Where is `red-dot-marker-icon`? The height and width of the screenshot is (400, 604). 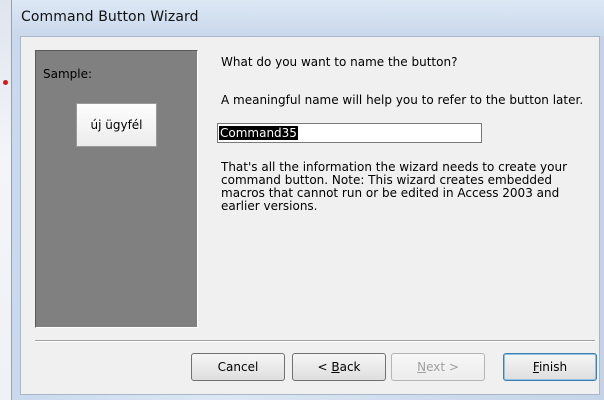 red-dot-marker-icon is located at coordinates (5, 82).